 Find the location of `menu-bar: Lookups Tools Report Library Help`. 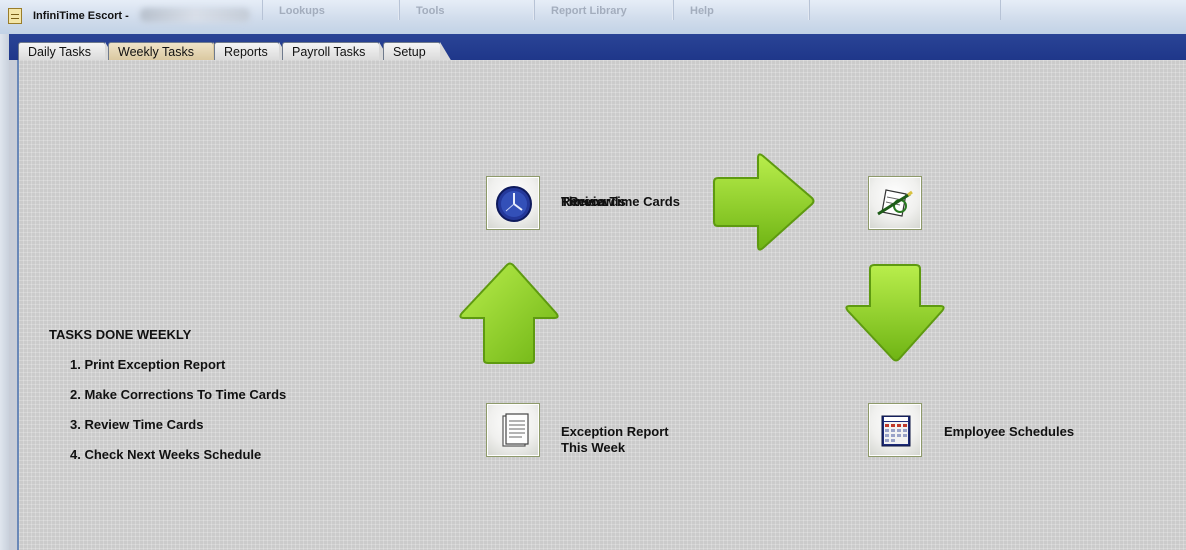

menu-bar: Lookups Tools Report Library Help is located at coordinates (535, 10).